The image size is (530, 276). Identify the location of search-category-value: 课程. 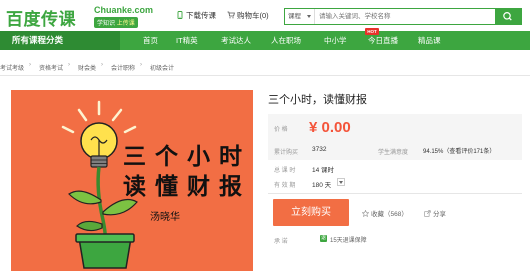
(294, 16).